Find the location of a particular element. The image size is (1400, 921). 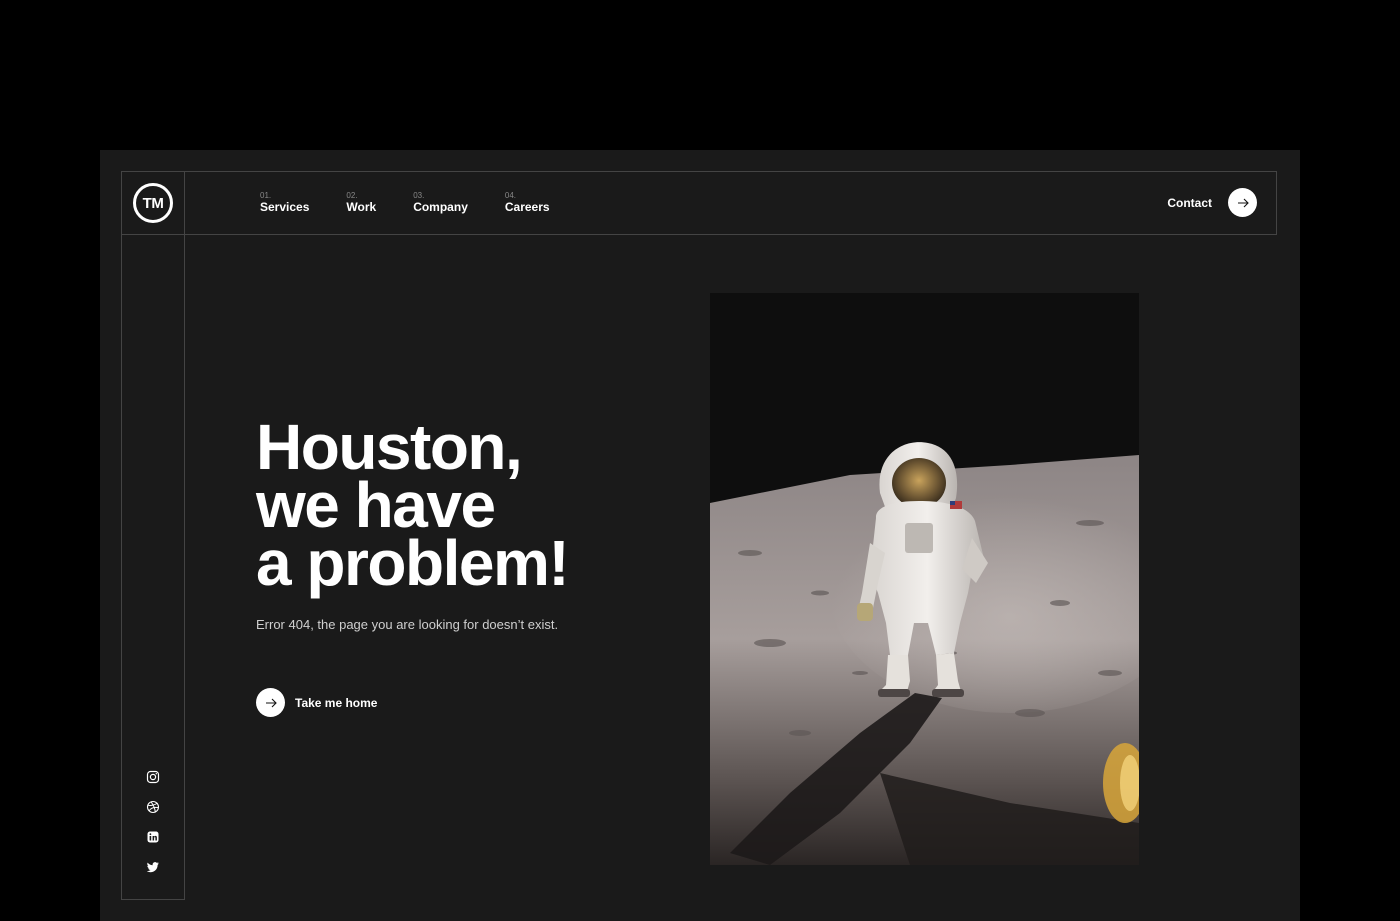

nav-item-company: 03. Company is located at coordinates (440, 203).